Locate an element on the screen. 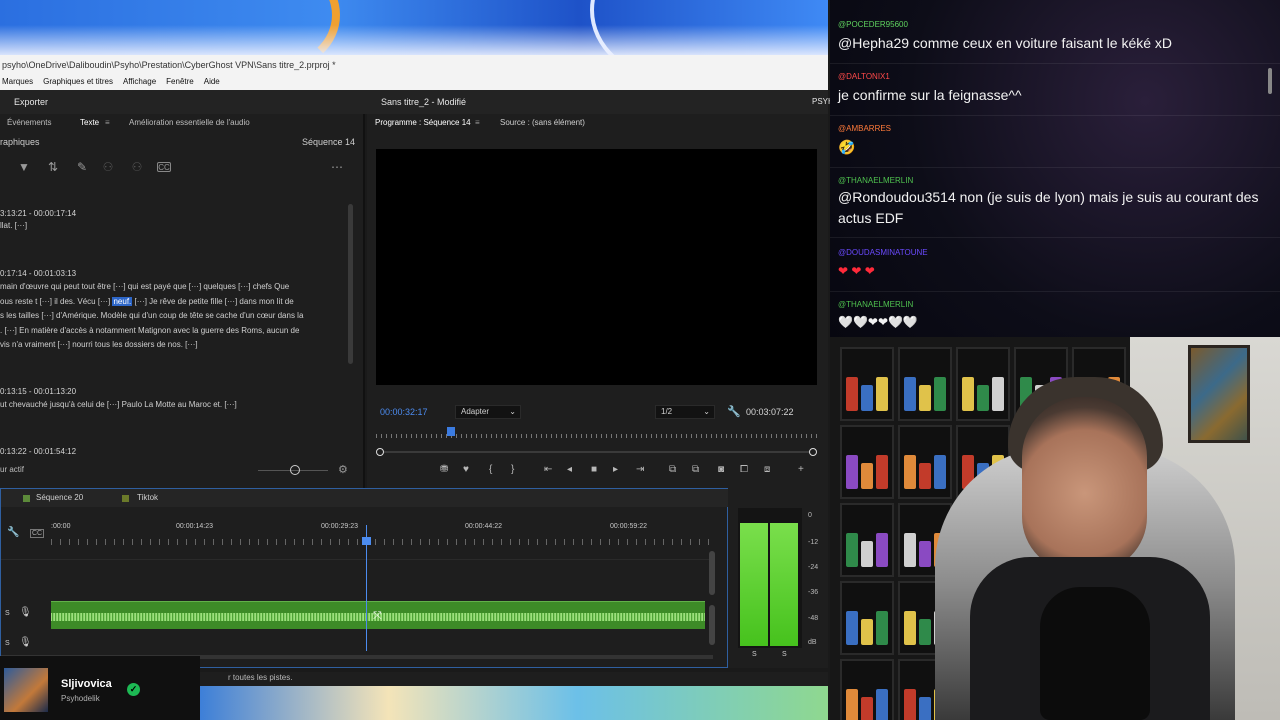 The image size is (1280, 720). audio-track-scrollbar is located at coordinates (712, 625).